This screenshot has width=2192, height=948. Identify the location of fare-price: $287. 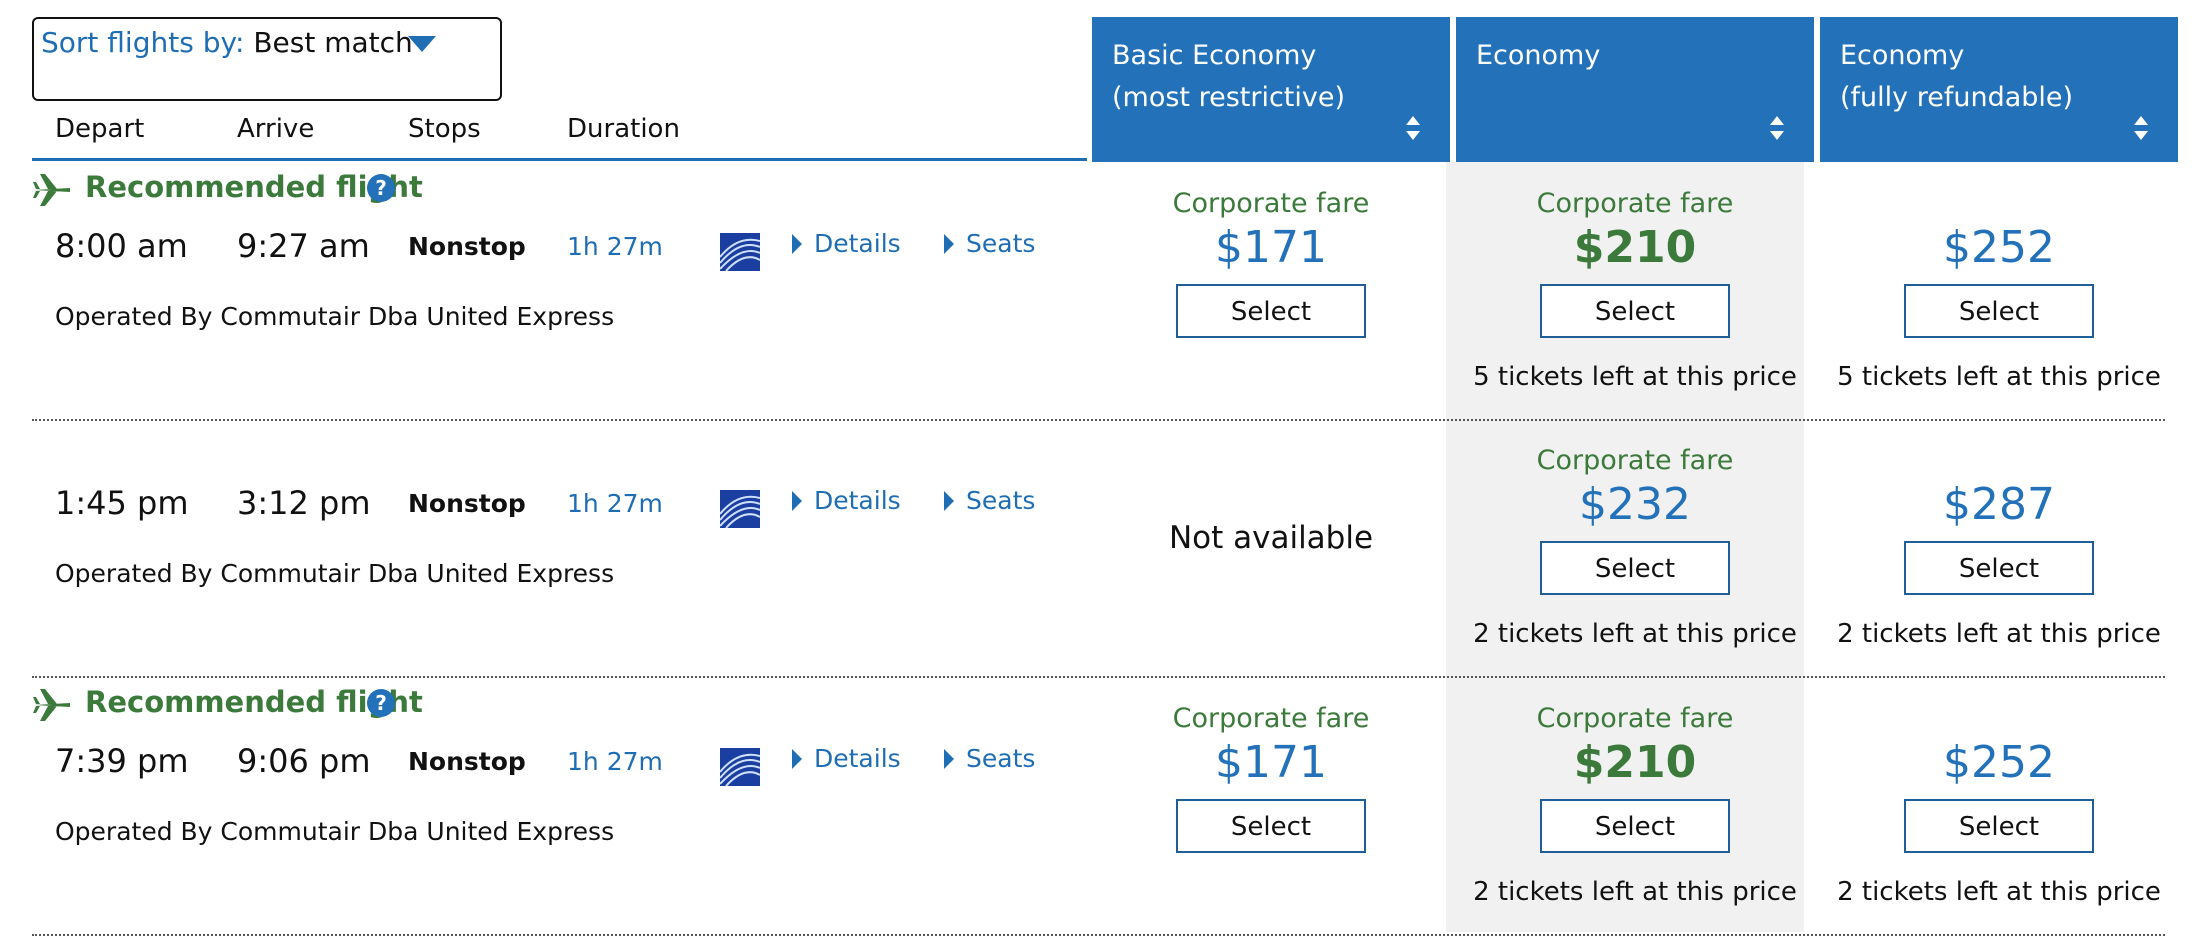
(1999, 504).